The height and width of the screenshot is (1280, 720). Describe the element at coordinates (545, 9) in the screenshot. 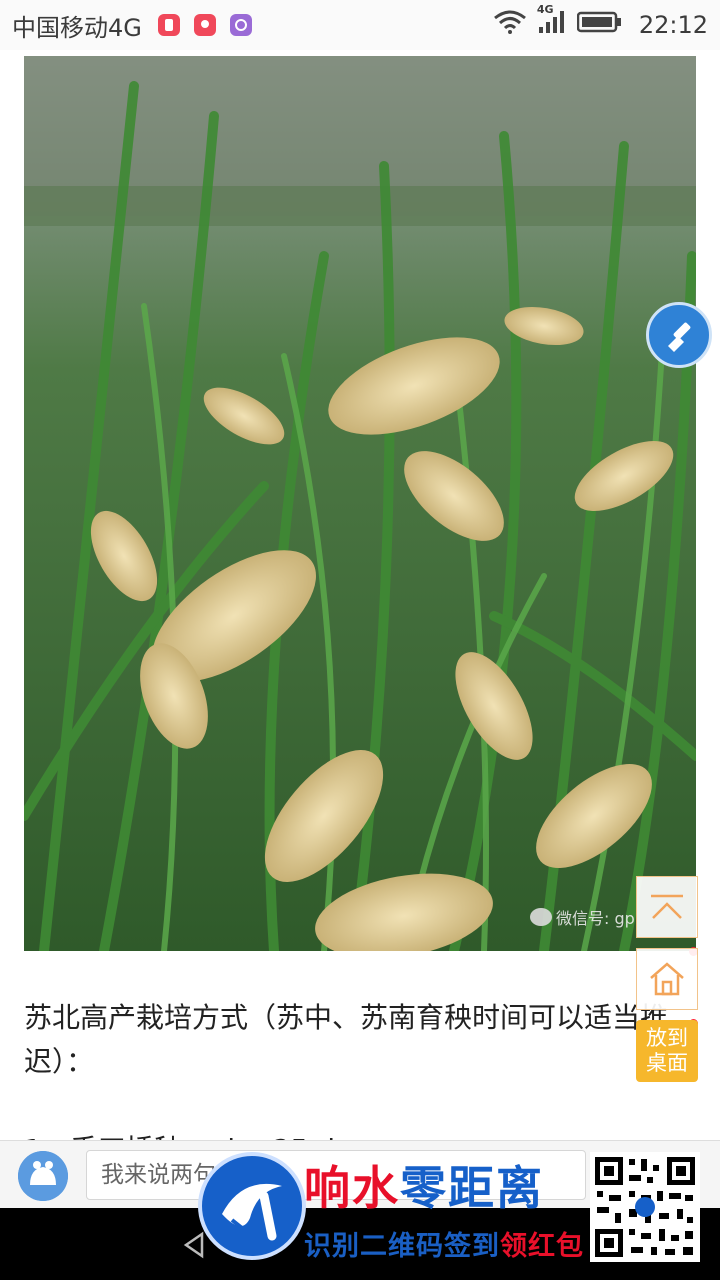

I see `network-type: 4G` at that location.